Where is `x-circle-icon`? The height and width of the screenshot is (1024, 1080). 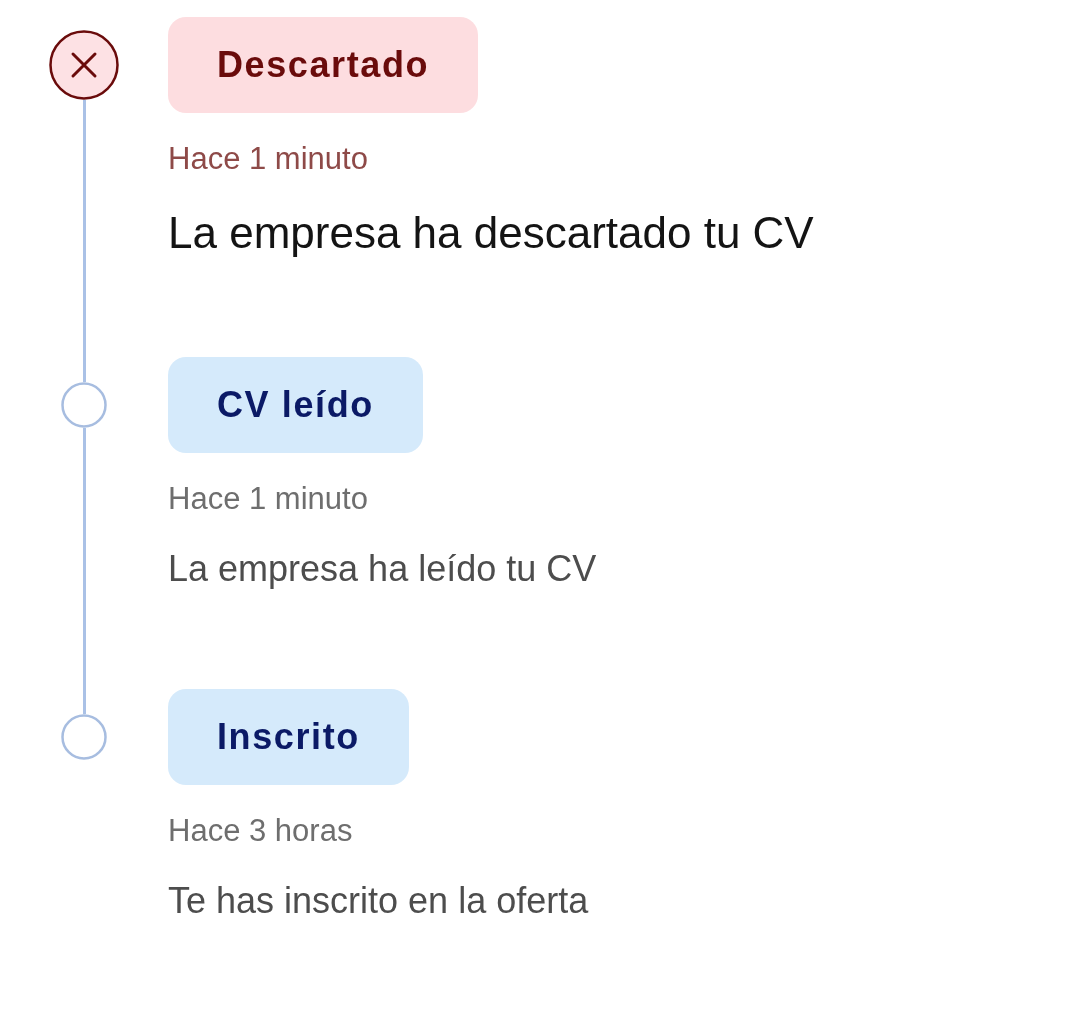 x-circle-icon is located at coordinates (84, 65).